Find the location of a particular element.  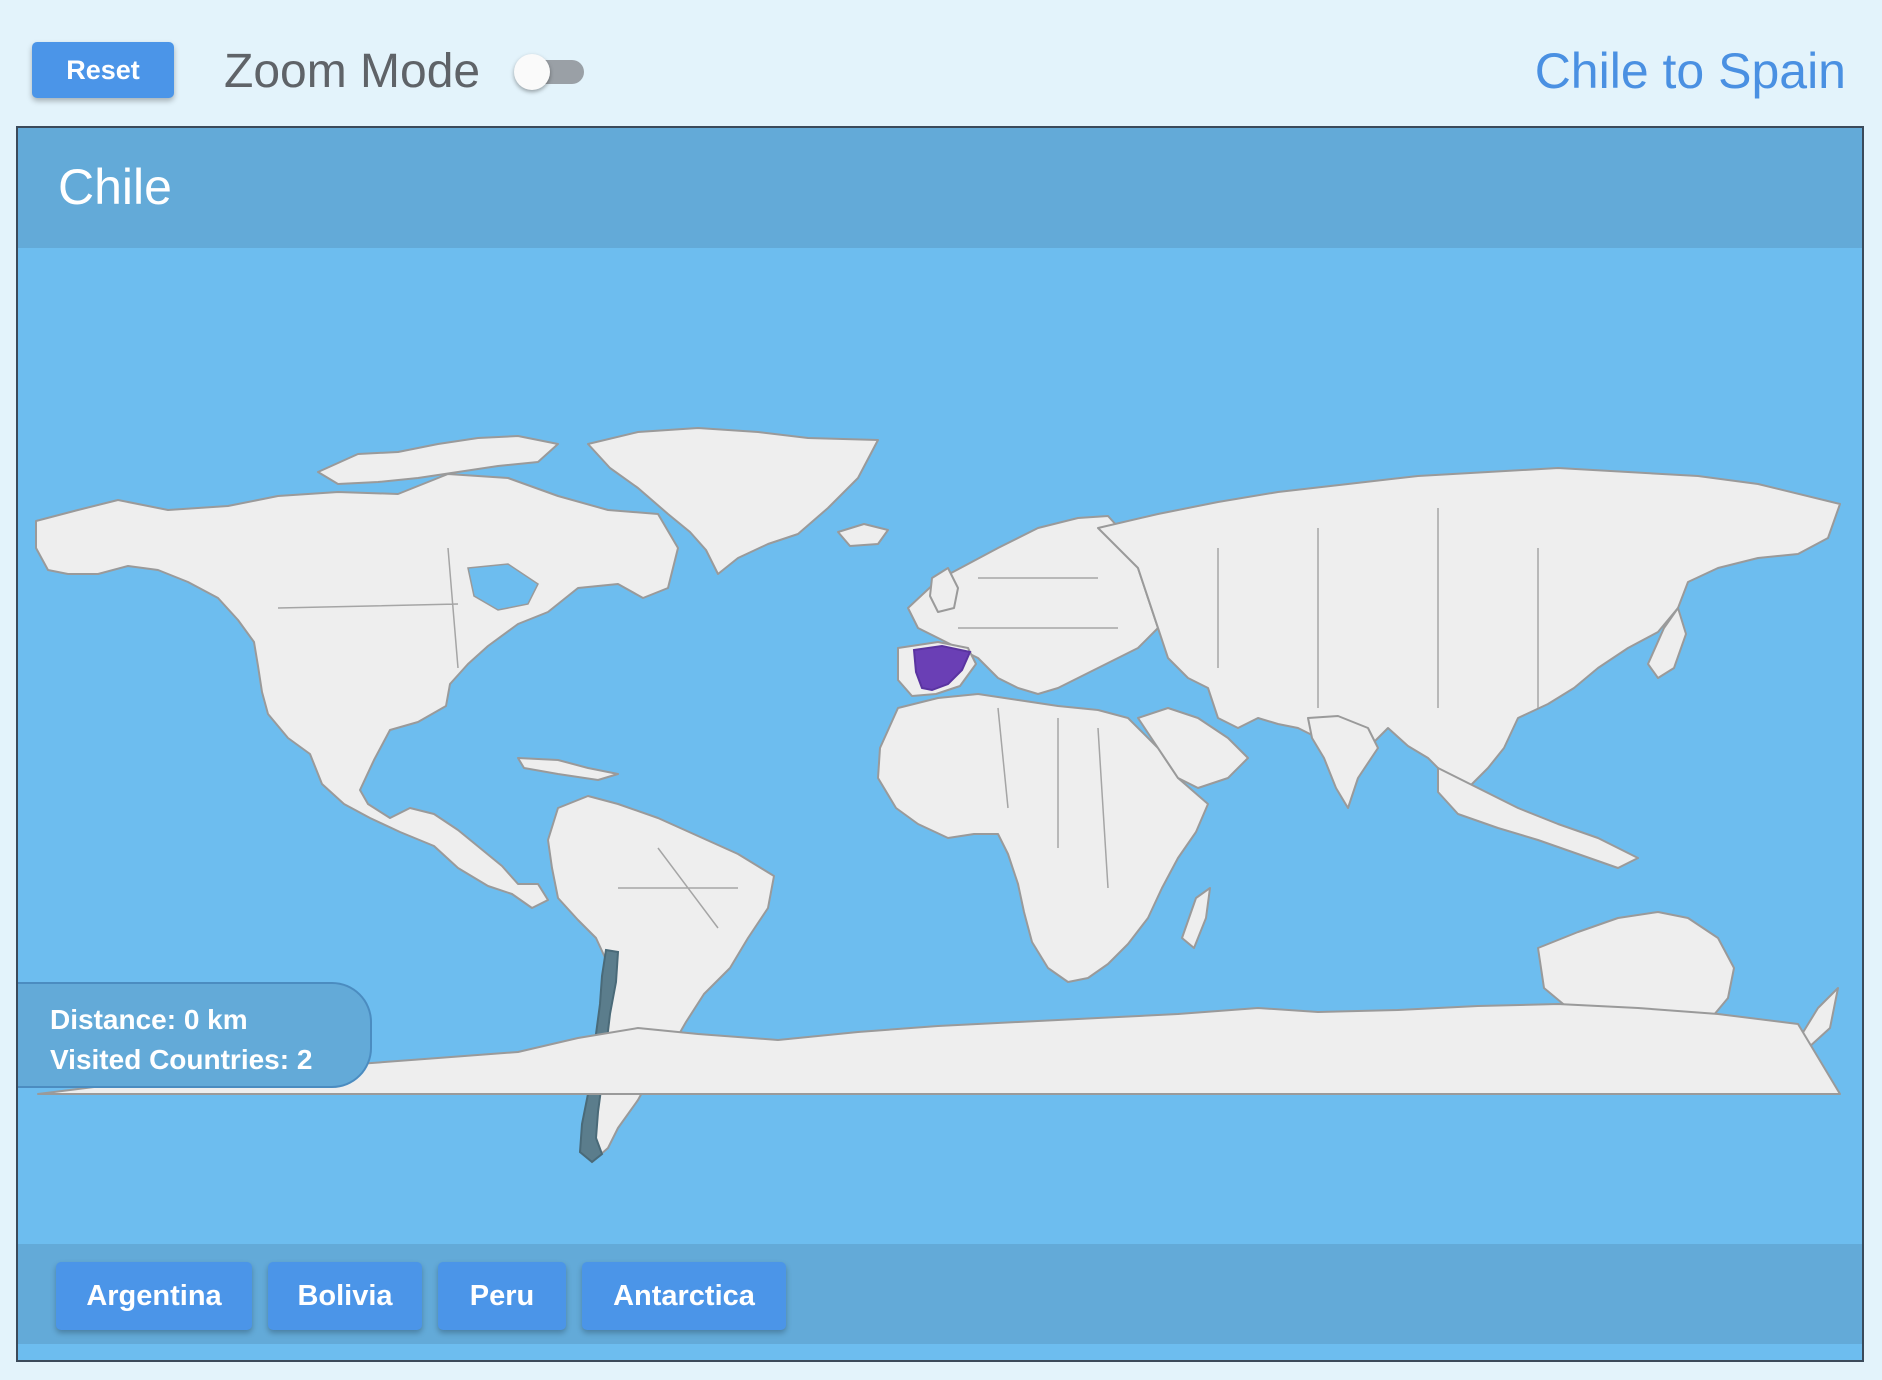

neighbors-bar: Argentina Bolivia Peru Antarctica is located at coordinates (940, 1294).